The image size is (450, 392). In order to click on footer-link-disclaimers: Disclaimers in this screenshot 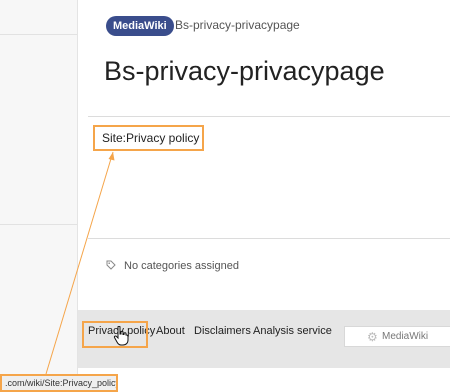, I will do `click(222, 331)`.